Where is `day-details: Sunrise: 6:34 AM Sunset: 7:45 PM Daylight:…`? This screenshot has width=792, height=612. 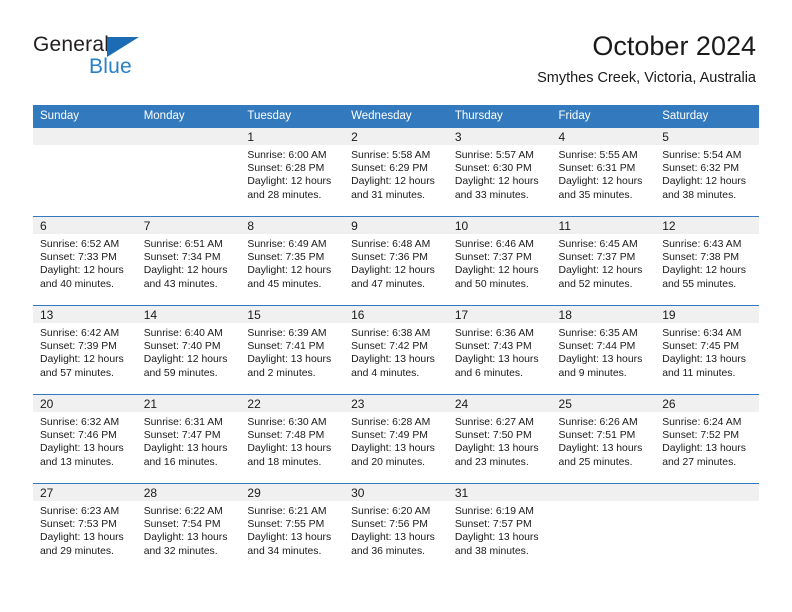 day-details: Sunrise: 6:34 AM Sunset: 7:45 PM Daylight:… is located at coordinates (707, 351).